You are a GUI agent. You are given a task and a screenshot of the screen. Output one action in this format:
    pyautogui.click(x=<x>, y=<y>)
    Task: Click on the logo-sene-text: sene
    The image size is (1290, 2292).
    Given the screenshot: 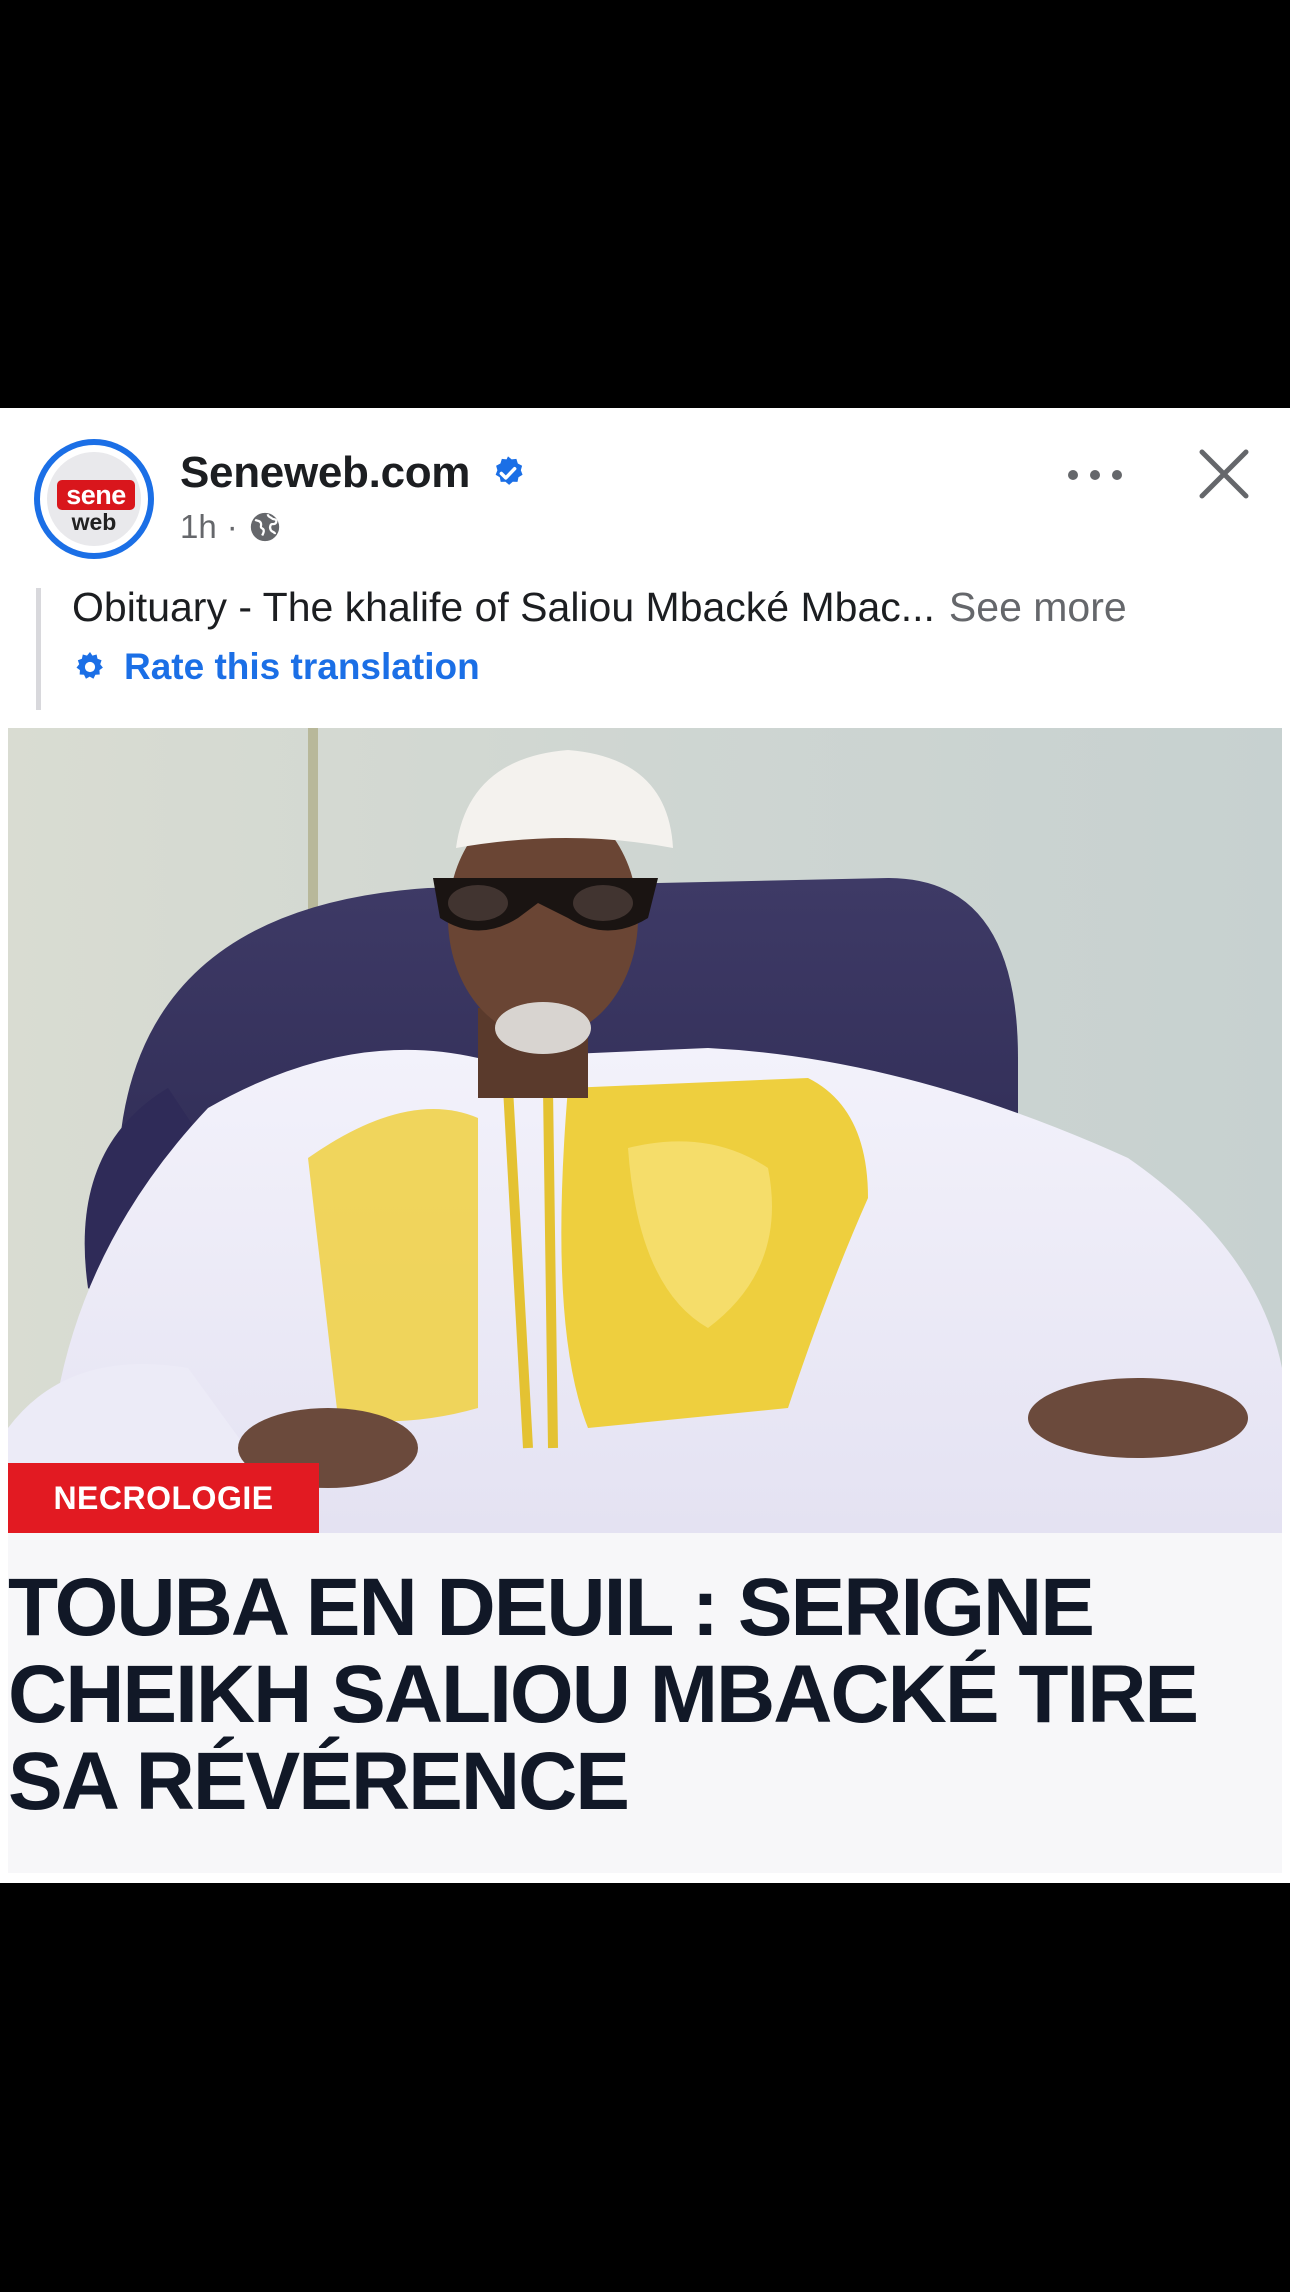 What is the action you would take?
    pyautogui.click(x=96, y=495)
    